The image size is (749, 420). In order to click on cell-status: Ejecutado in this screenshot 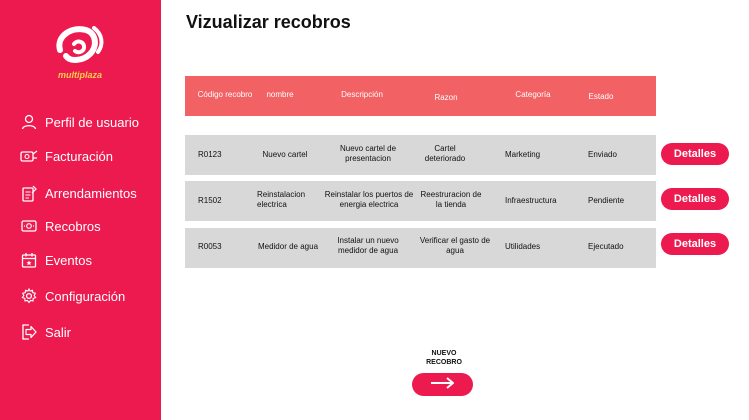, I will do `click(606, 246)`.